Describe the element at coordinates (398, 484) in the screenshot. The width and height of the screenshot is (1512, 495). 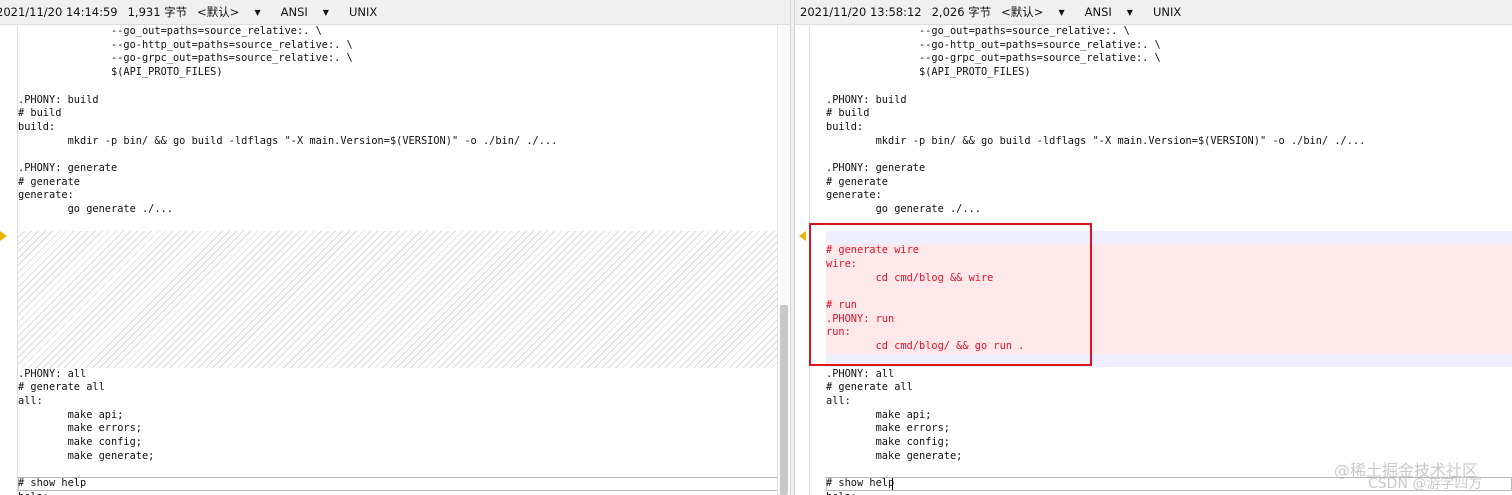
I see `code-line: # show help` at that location.